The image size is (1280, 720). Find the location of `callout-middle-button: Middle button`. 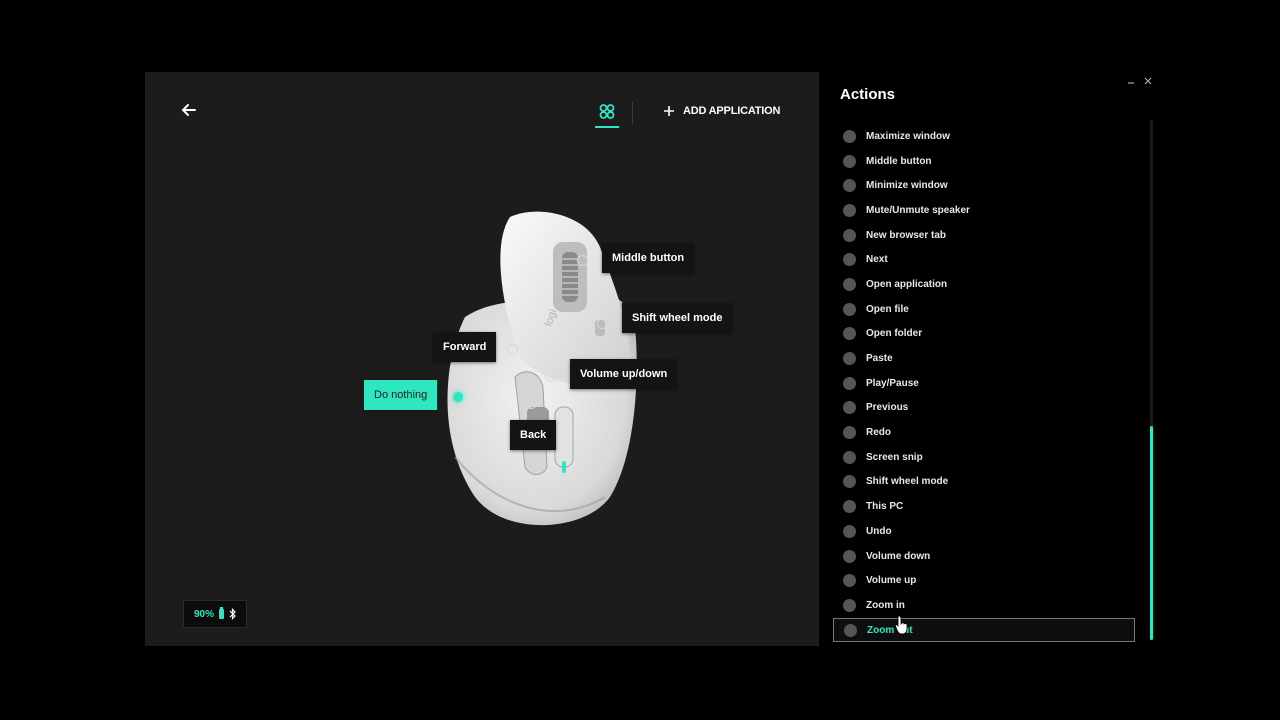

callout-middle-button: Middle button is located at coordinates (648, 258).